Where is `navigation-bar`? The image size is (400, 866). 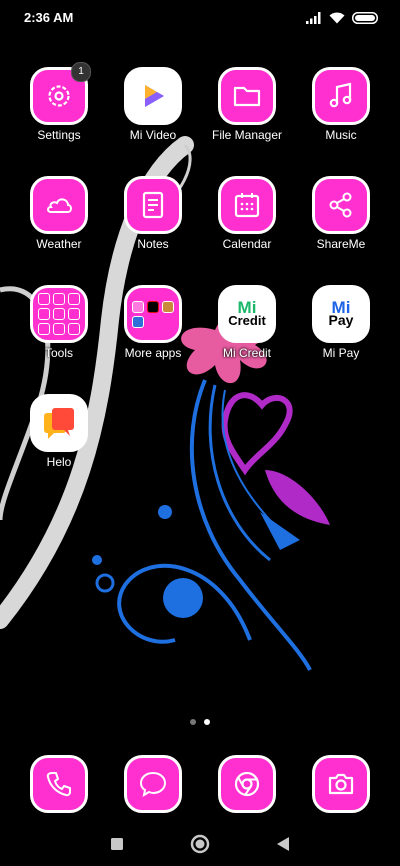
navigation-bar is located at coordinates (200, 844).